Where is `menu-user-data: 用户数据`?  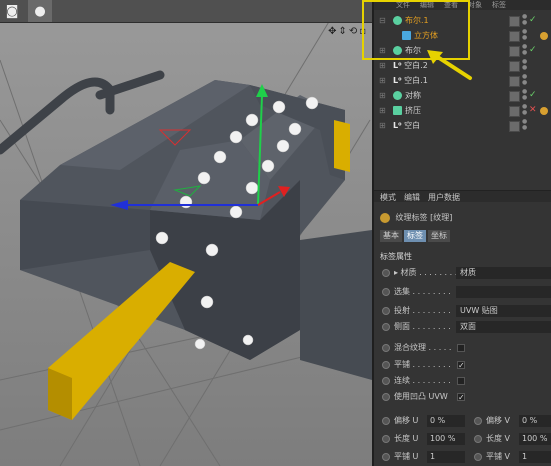 menu-user-data: 用户数据 is located at coordinates (444, 197).